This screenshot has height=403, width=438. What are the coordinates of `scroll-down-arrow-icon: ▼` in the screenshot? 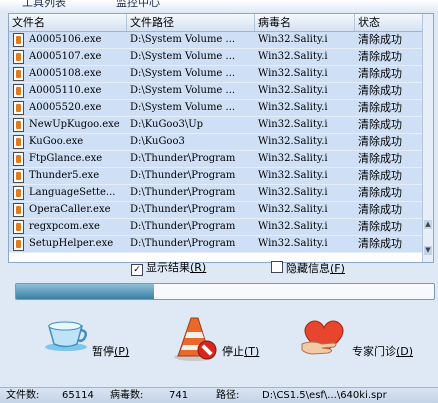 It's located at (428, 250).